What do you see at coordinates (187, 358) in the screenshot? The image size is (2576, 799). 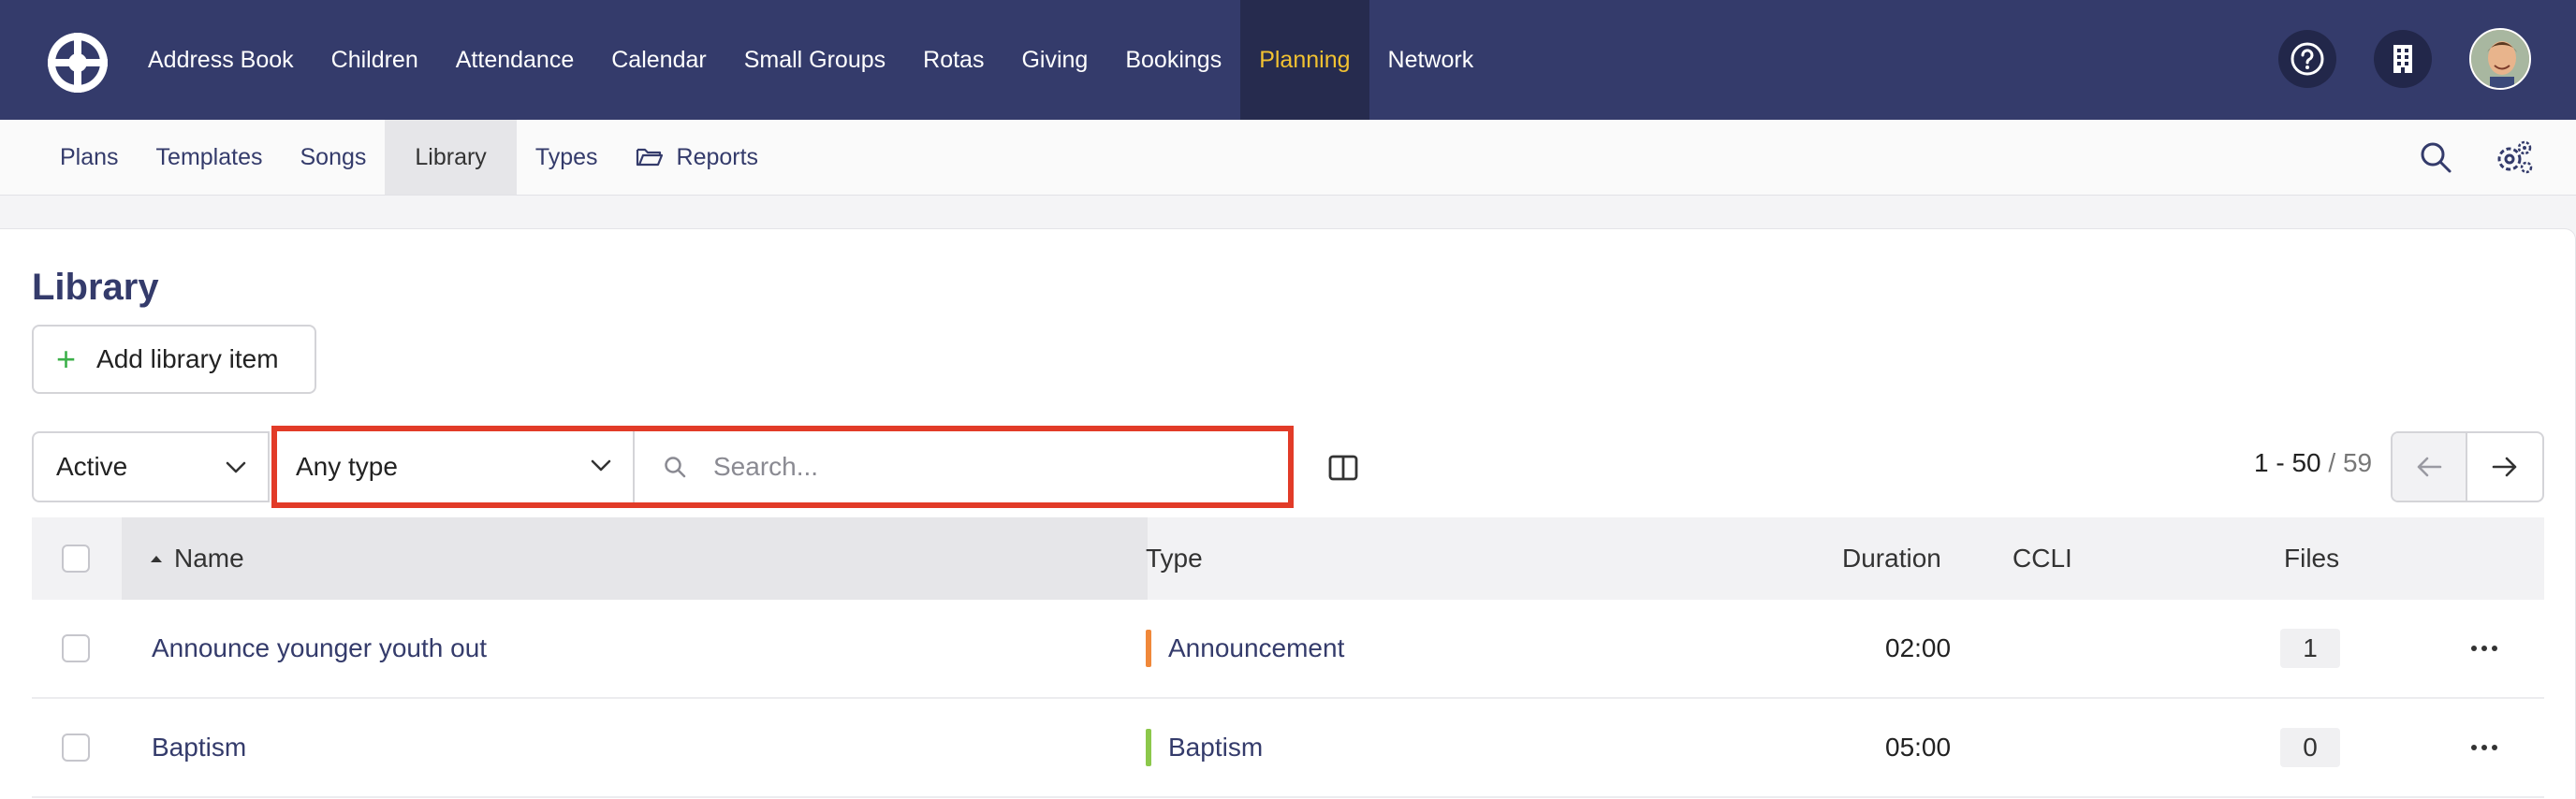 I see `add-library-item-label: Add library item` at bounding box center [187, 358].